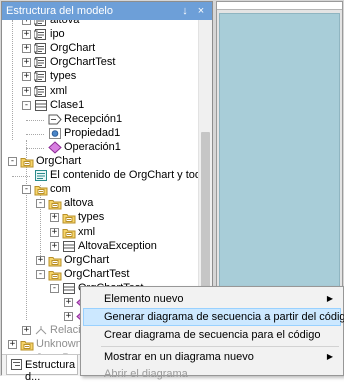  I want to click on menu-item-new-element: Elemento nuevo ▶, so click(212, 299).